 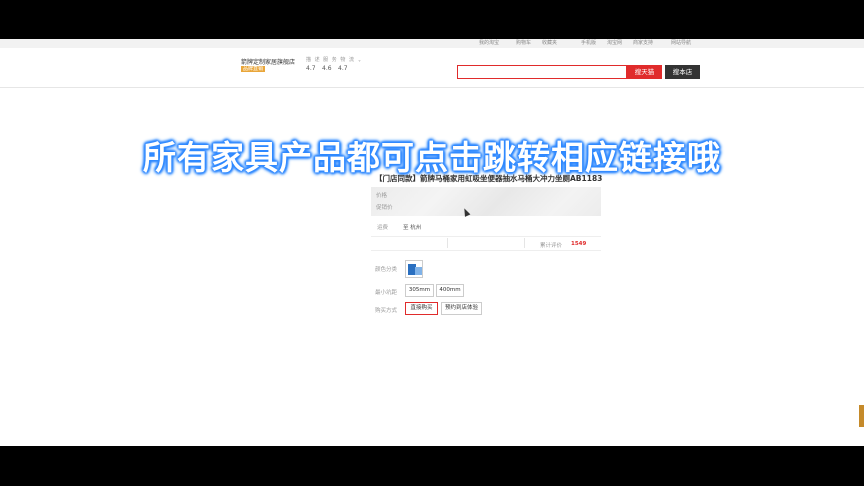 I want to click on buy-direct-button: 直接购买, so click(x=421, y=308).